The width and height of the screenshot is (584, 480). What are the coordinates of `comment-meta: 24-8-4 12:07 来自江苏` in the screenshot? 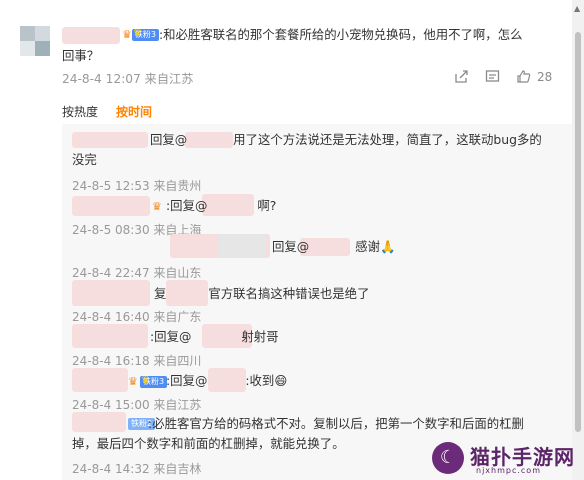 It's located at (128, 79).